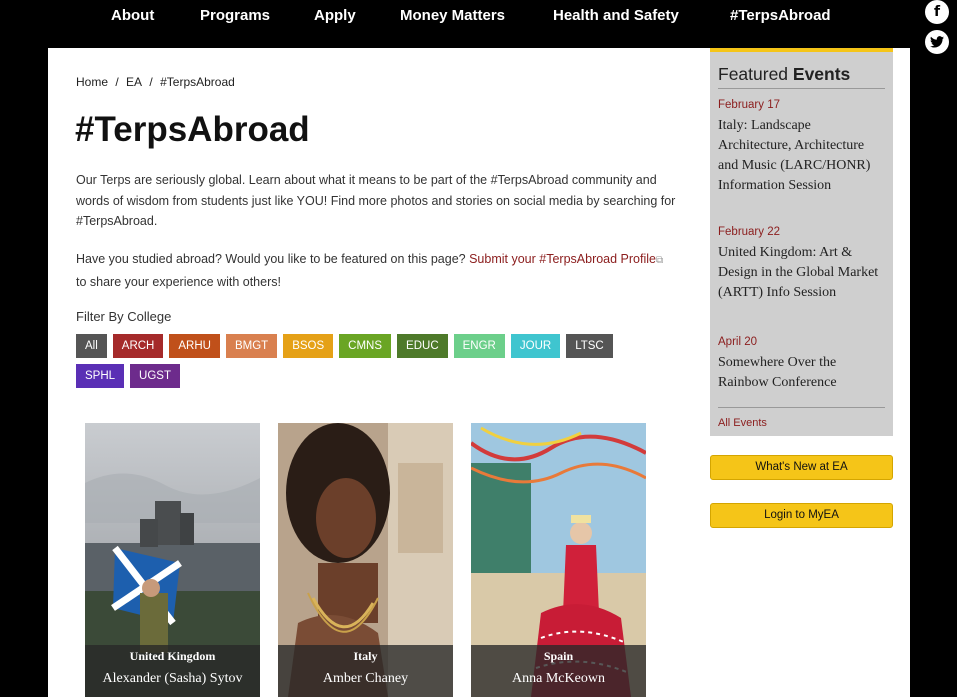 This screenshot has height=697, width=957. What do you see at coordinates (155, 376) in the screenshot?
I see `filter-button-ugst: UGST` at bounding box center [155, 376].